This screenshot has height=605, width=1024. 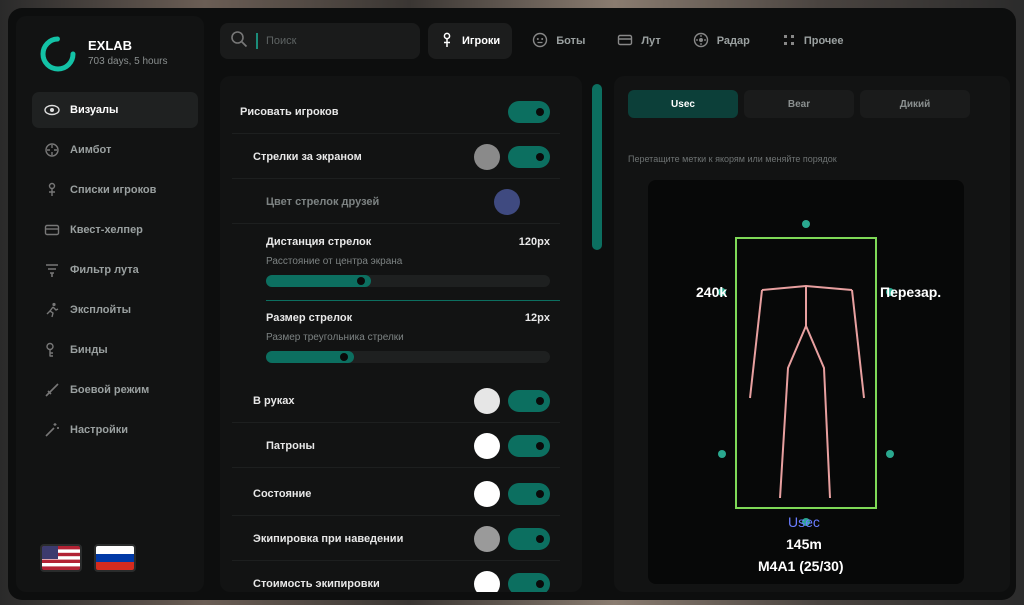 What do you see at coordinates (408, 357) in the screenshot?
I see `arrow-size-slider` at bounding box center [408, 357].